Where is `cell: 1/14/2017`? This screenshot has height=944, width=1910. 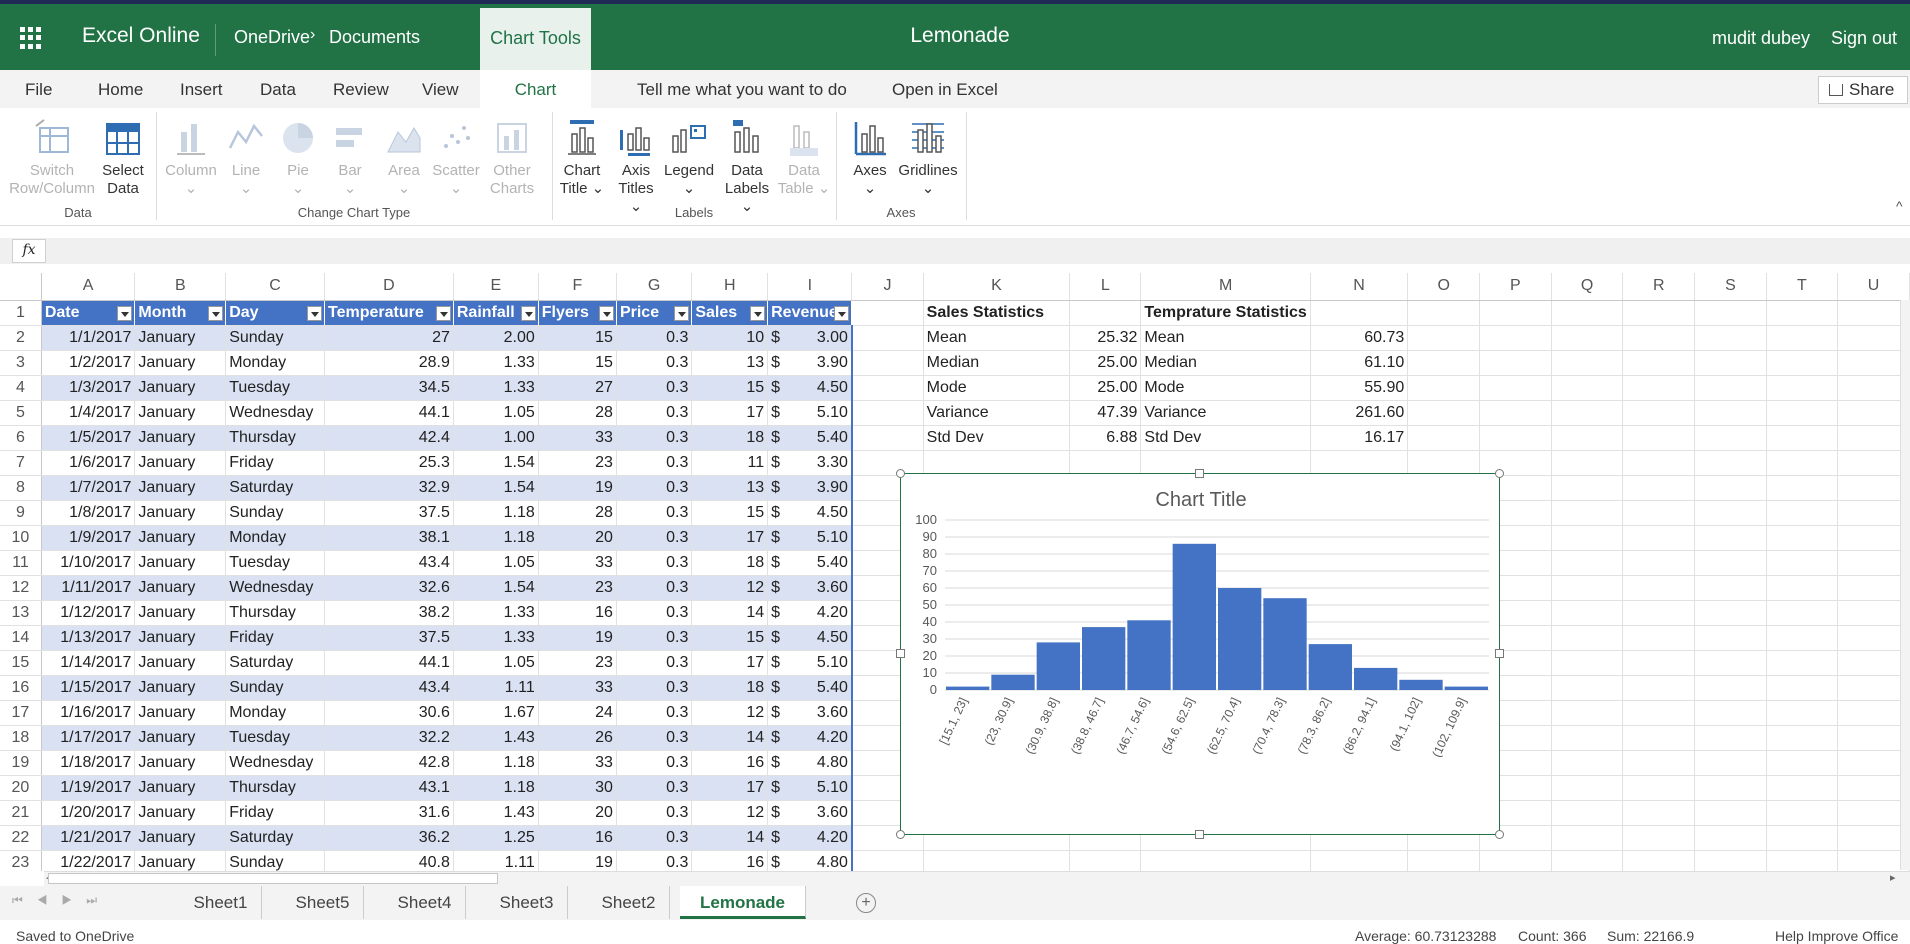
cell: 1/14/2017 is located at coordinates (88, 663).